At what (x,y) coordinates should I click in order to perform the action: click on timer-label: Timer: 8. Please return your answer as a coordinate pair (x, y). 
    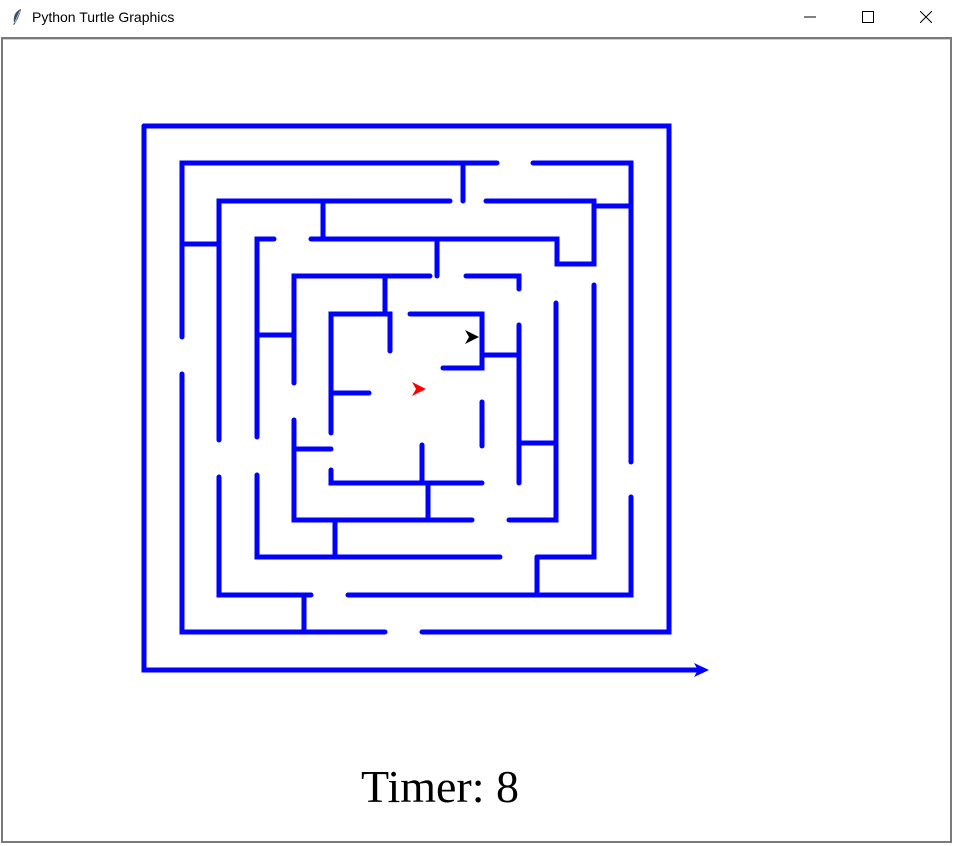
    Looking at the image, I should click on (440, 786).